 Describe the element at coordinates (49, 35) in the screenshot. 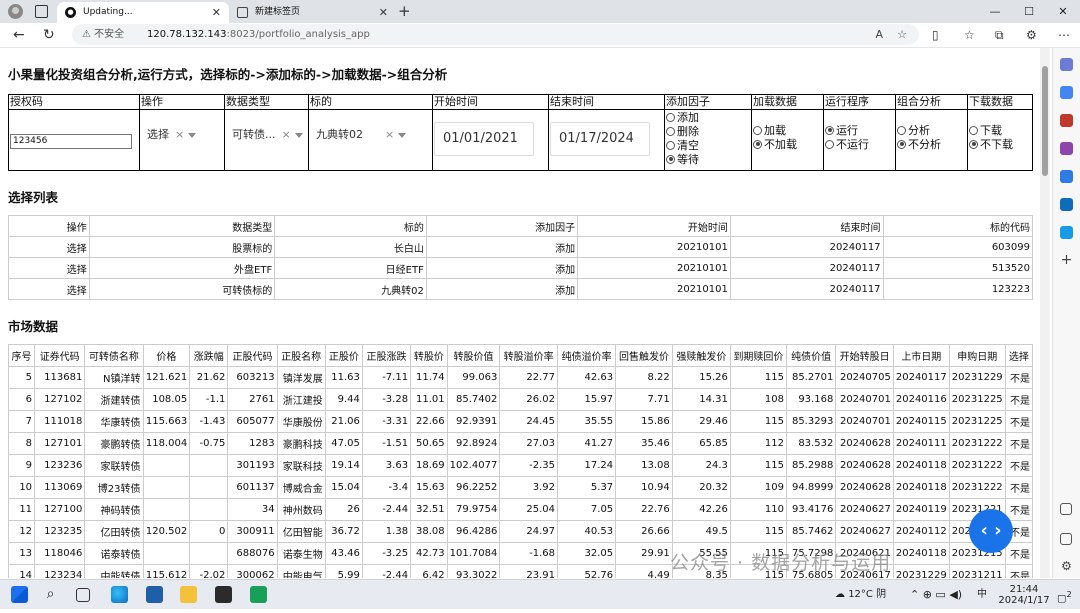

I see `refresh-icon: ↻` at that location.